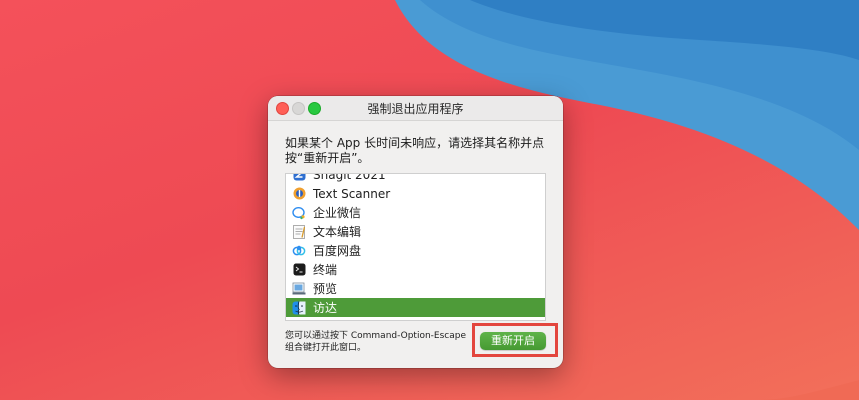 Image resolution: width=859 pixels, height=400 pixels. I want to click on list-item-text-scanner: Text Scanner, so click(415, 193).